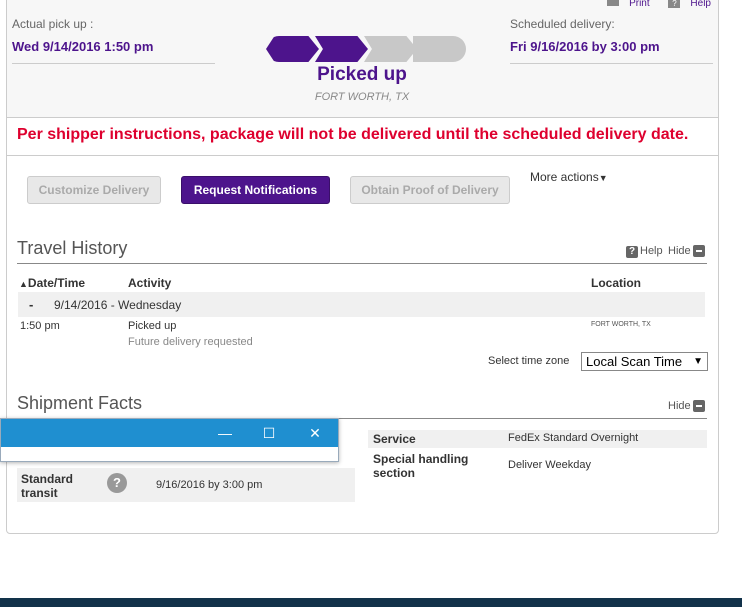 This screenshot has width=742, height=607. I want to click on pickup-label: Actual pick up :, so click(53, 24).